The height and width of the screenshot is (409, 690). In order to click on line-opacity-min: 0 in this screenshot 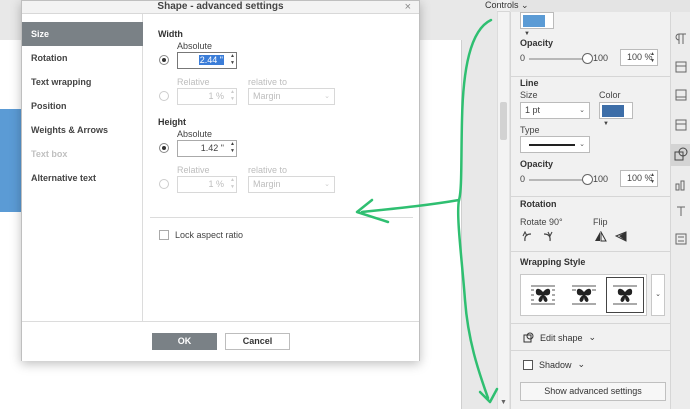, I will do `click(523, 179)`.